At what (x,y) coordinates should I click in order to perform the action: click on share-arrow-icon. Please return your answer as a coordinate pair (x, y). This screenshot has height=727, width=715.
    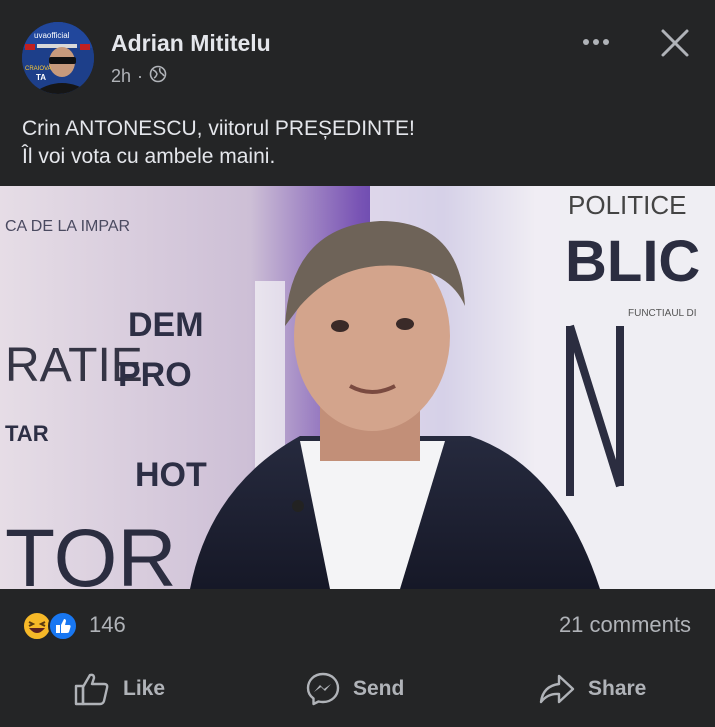
    Looking at the image, I should click on (557, 689).